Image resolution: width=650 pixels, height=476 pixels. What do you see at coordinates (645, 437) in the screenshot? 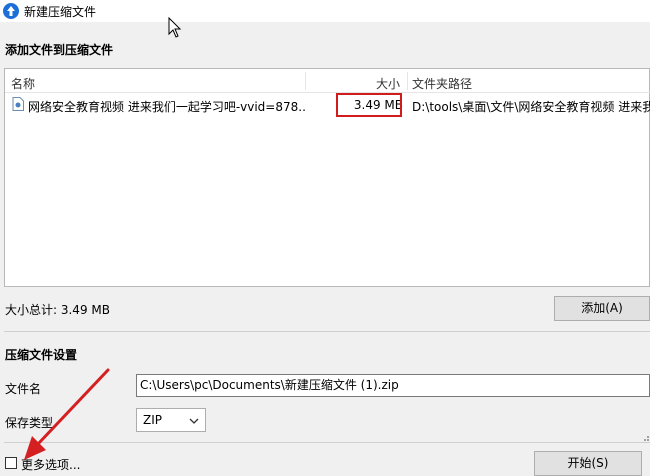
I see `resize-grip-icon` at bounding box center [645, 437].